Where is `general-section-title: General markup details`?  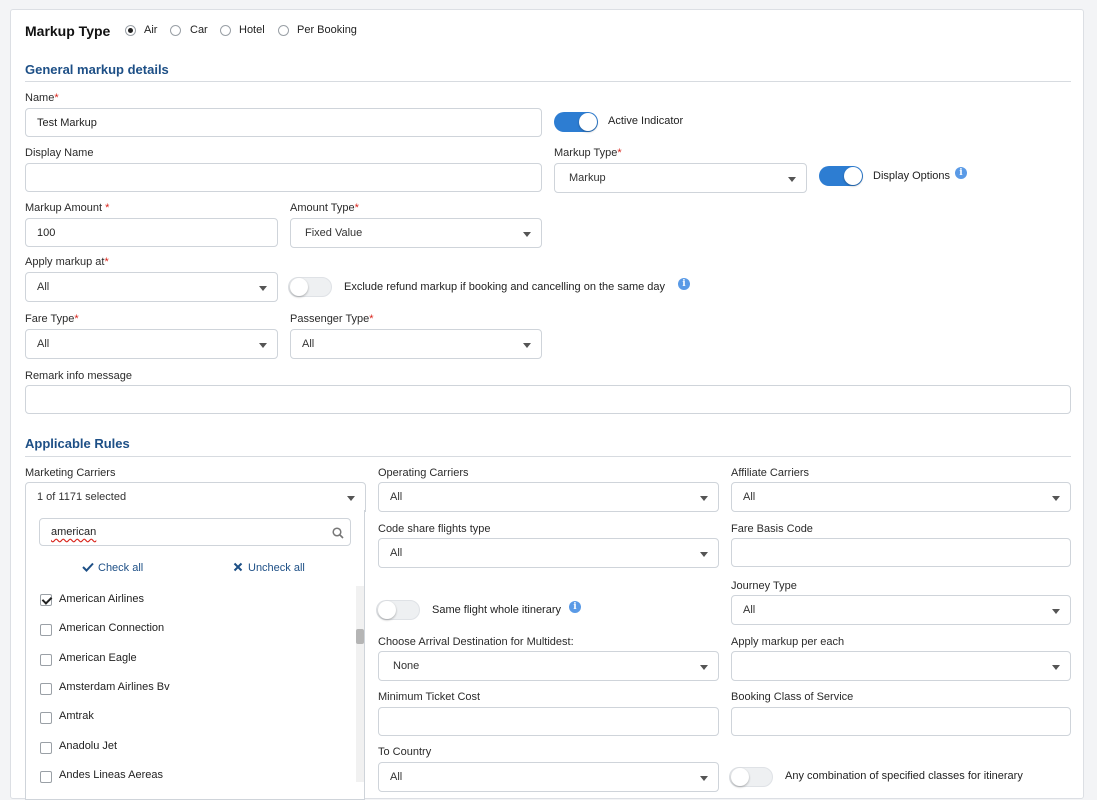
general-section-title: General markup details is located at coordinates (97, 69).